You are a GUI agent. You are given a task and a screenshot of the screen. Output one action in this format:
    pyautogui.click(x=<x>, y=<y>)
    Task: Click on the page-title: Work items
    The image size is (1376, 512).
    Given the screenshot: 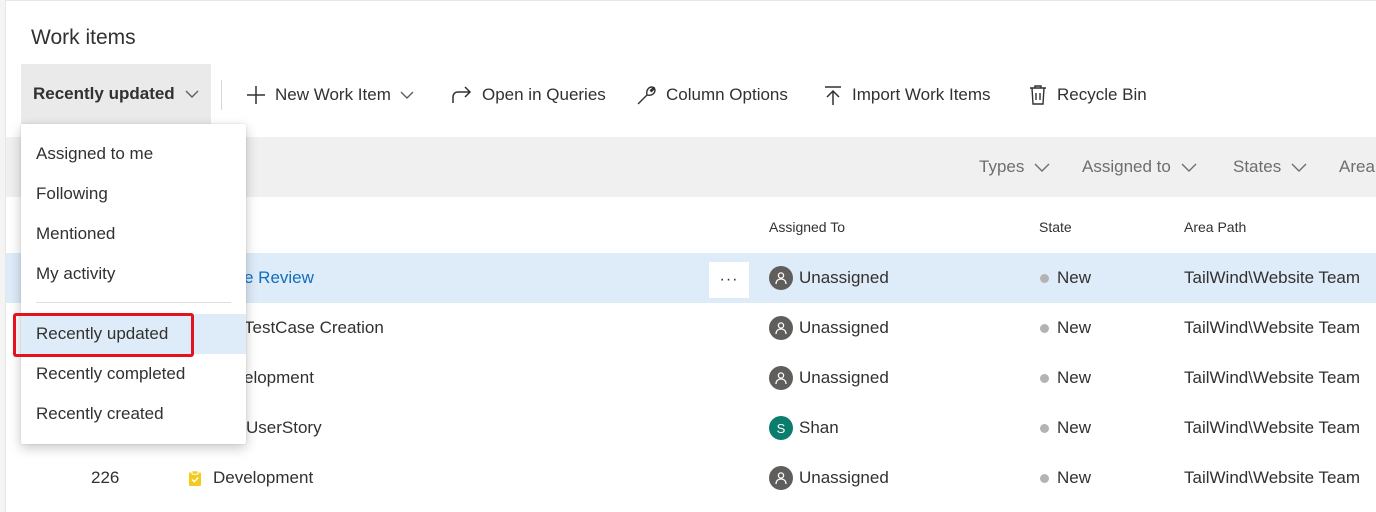 What is the action you would take?
    pyautogui.click(x=83, y=37)
    